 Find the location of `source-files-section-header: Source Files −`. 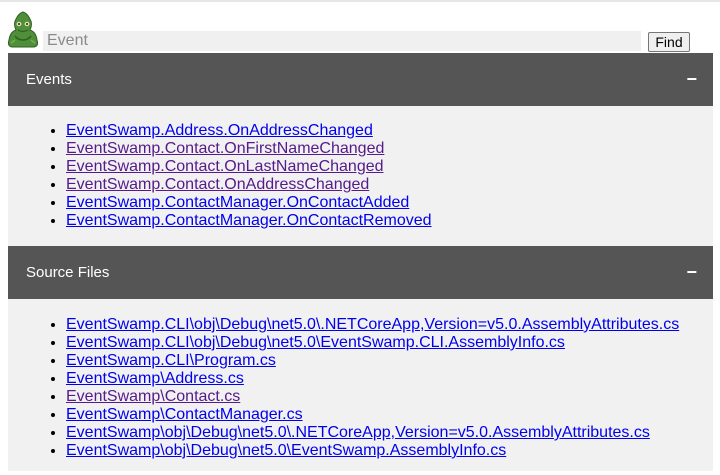

source-files-section-header: Source Files − is located at coordinates (360, 272).